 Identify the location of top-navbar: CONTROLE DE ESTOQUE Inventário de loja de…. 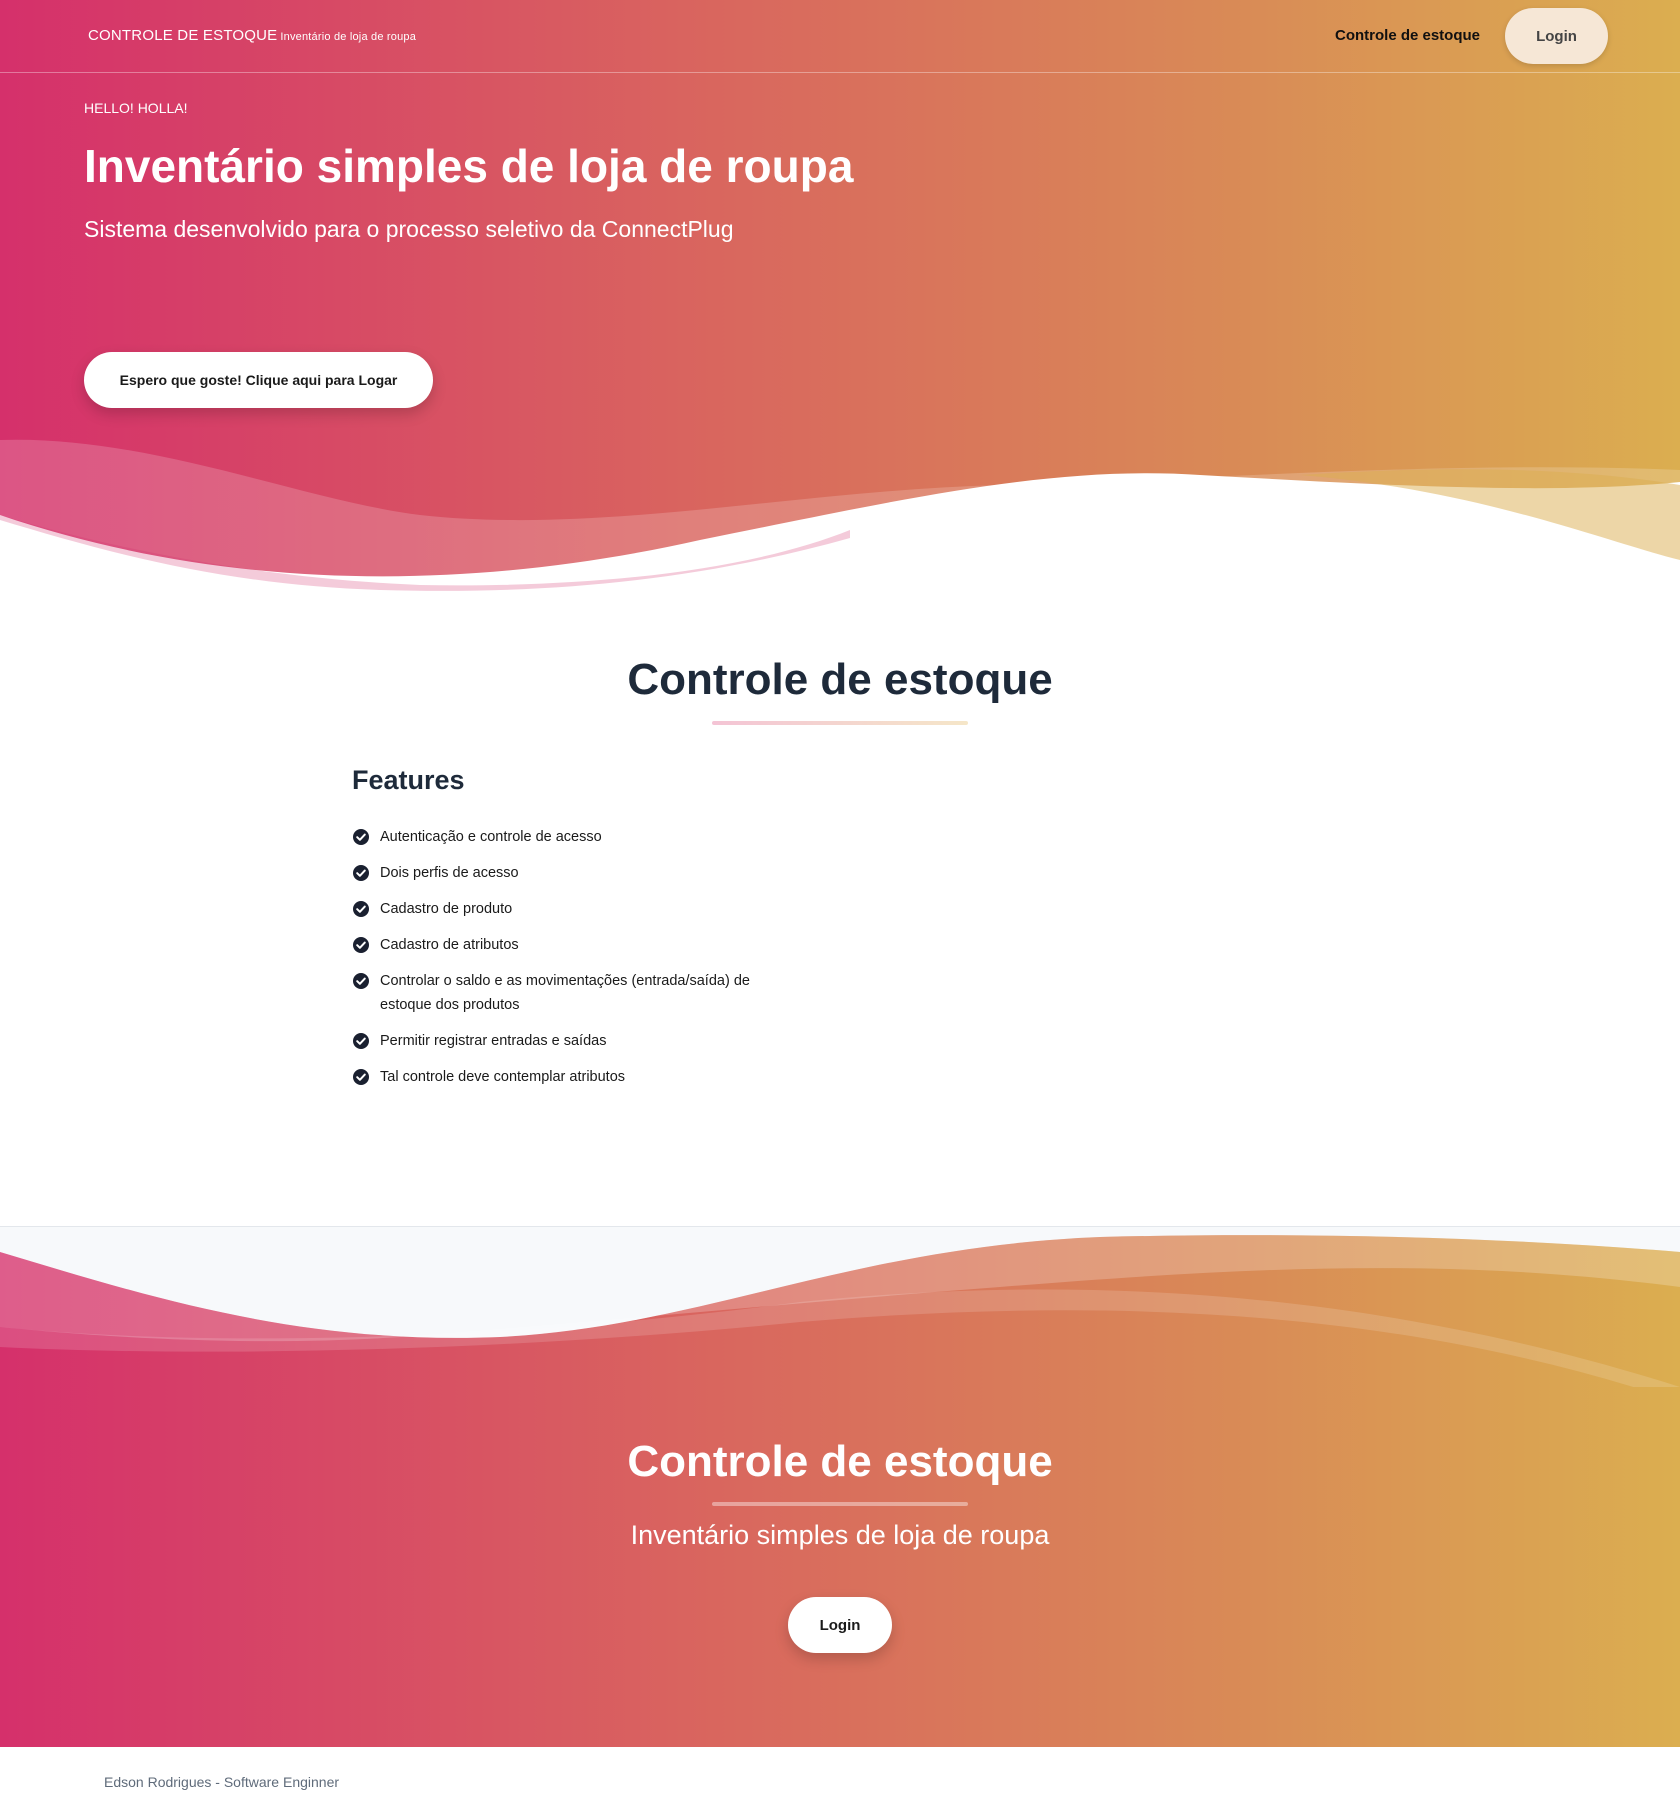
(840, 36).